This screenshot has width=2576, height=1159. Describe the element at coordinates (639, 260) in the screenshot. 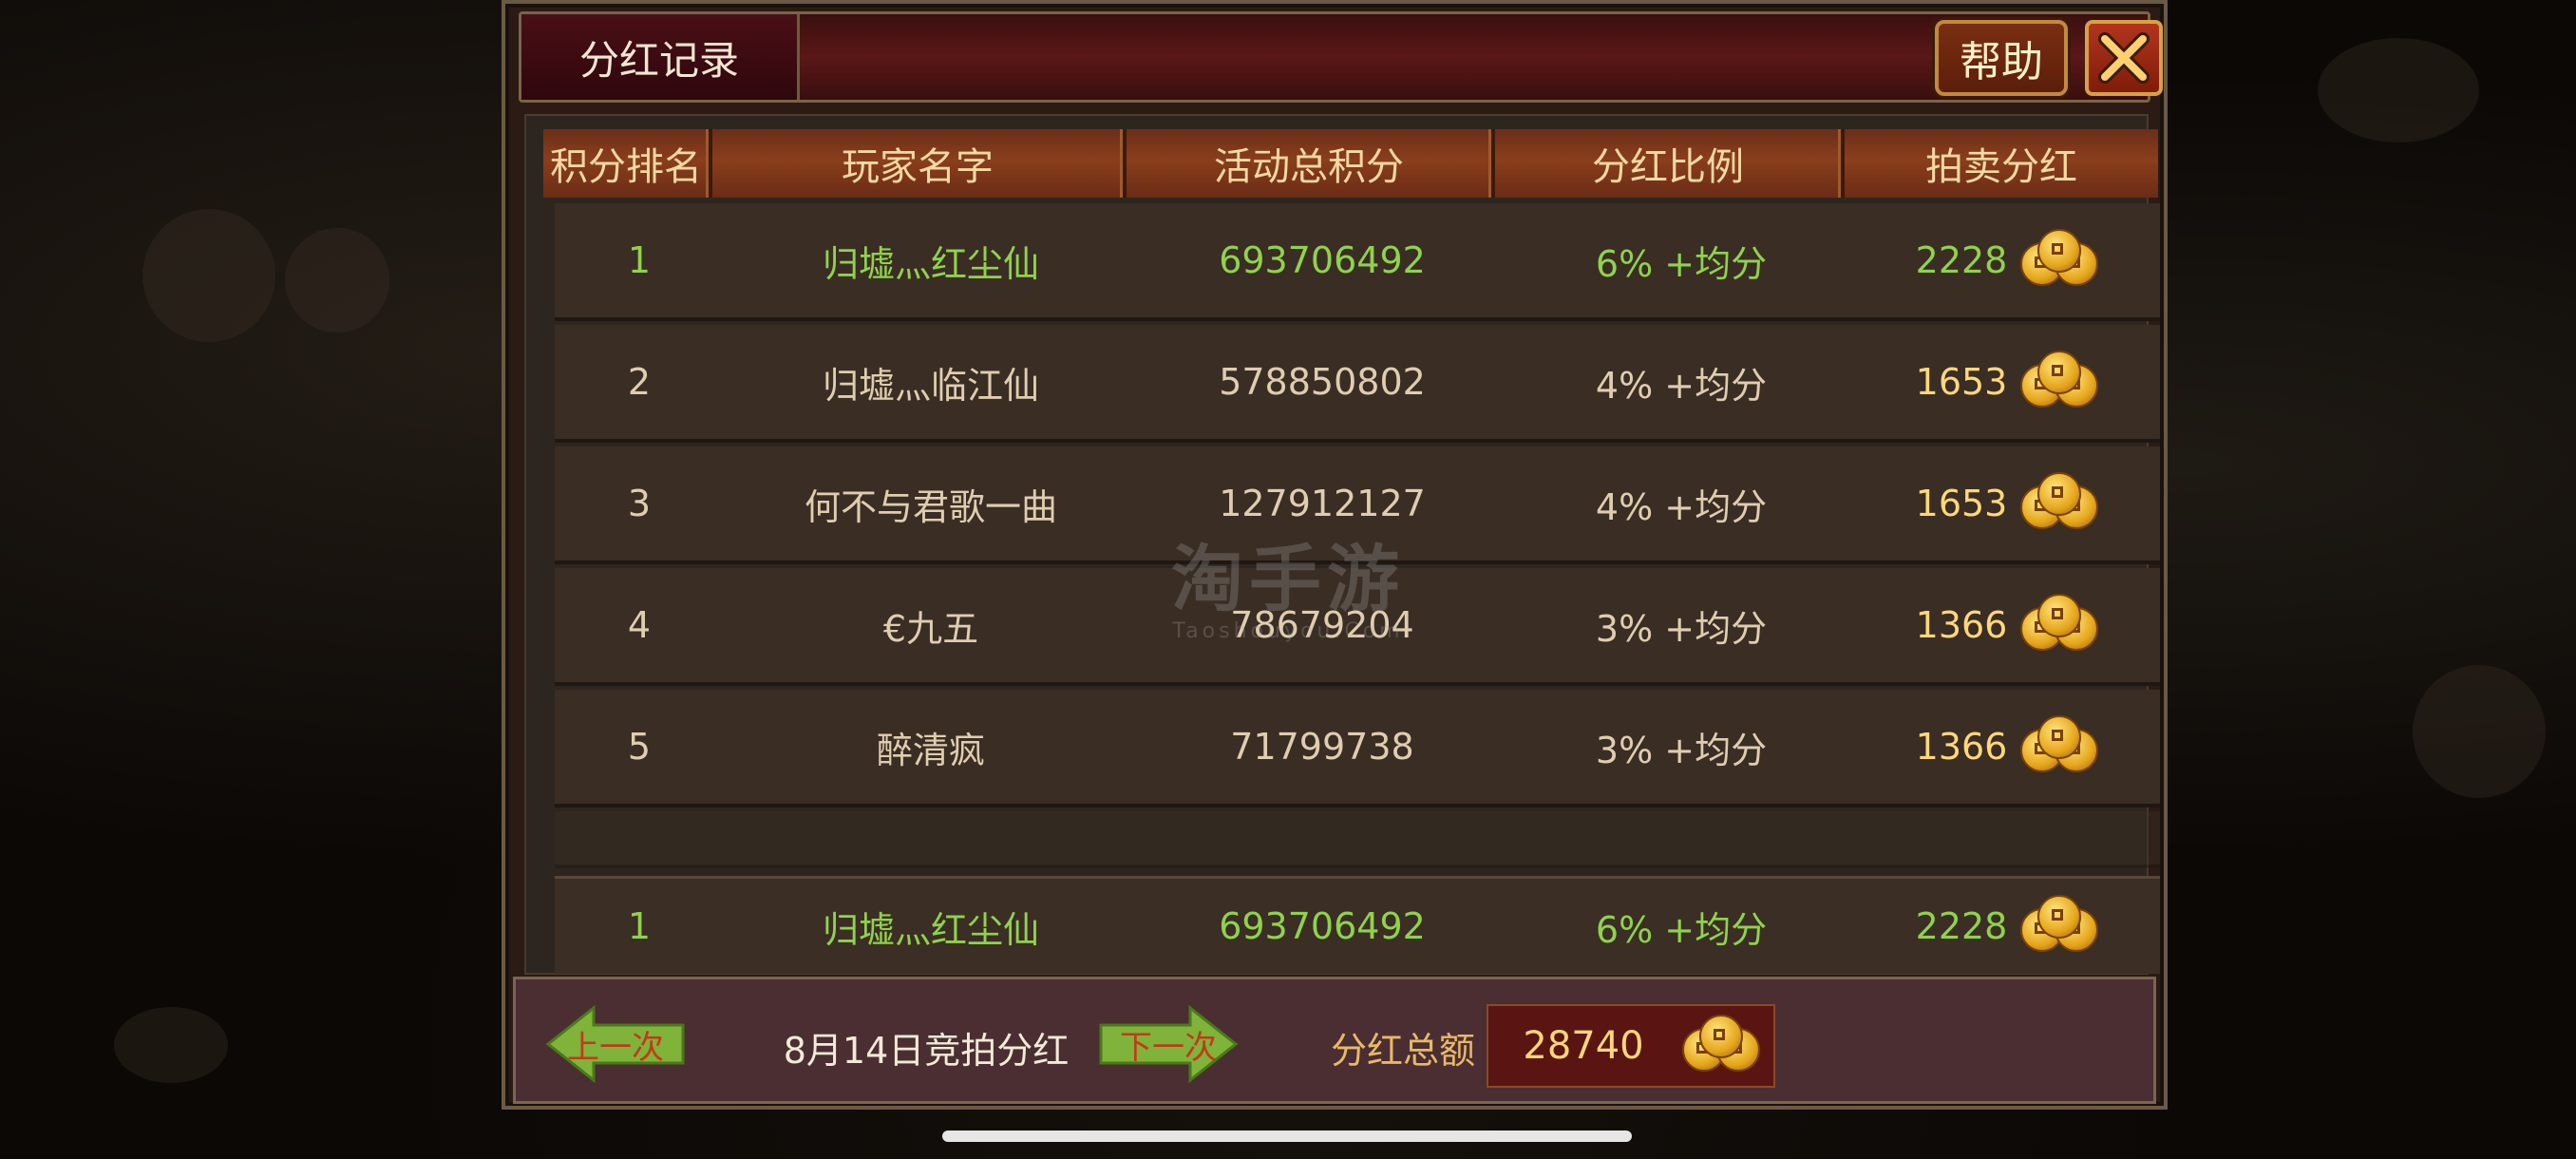

I see `row-rank: 1` at that location.